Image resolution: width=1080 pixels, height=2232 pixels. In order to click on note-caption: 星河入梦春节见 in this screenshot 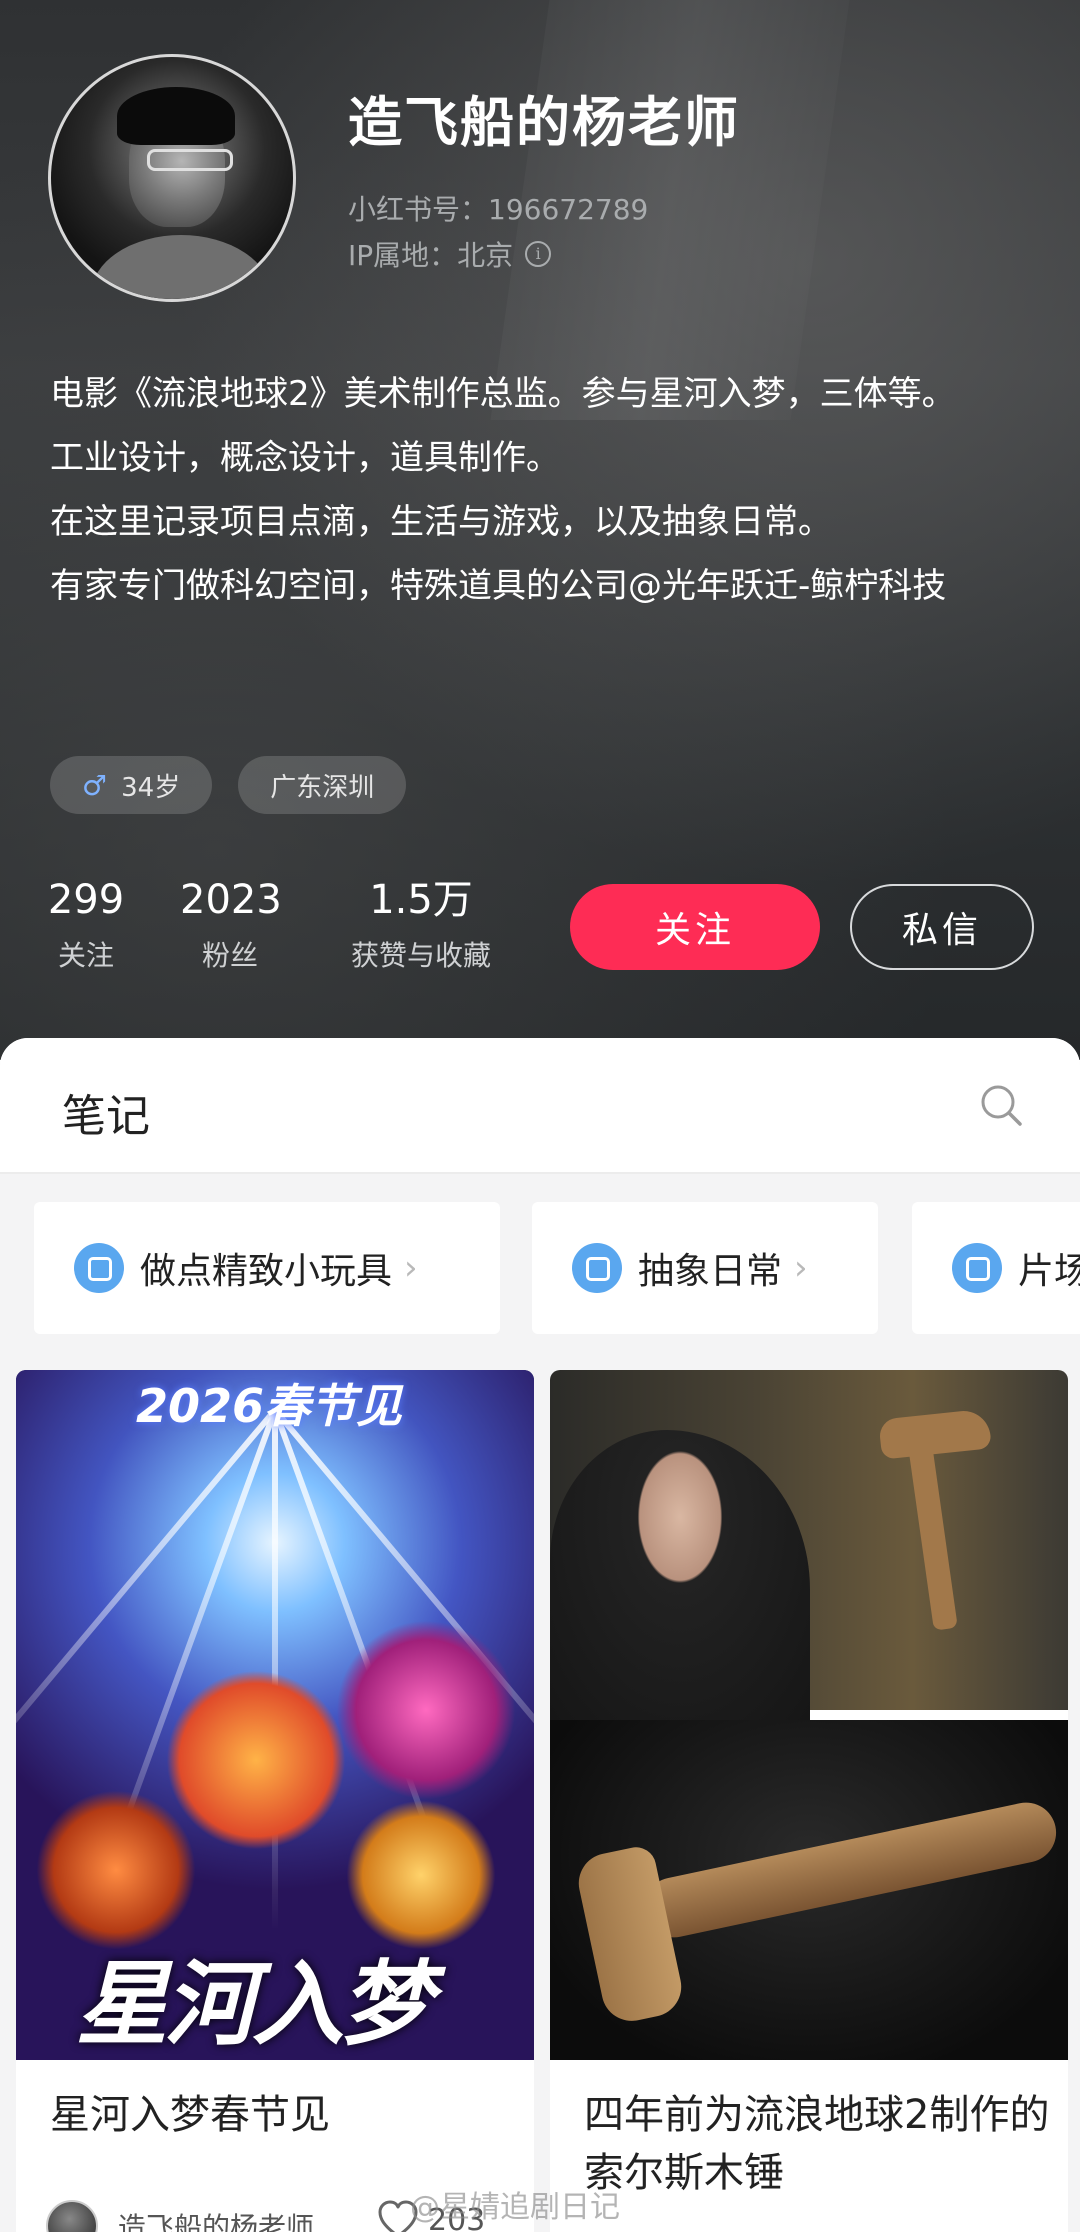, I will do `click(285, 2115)`.